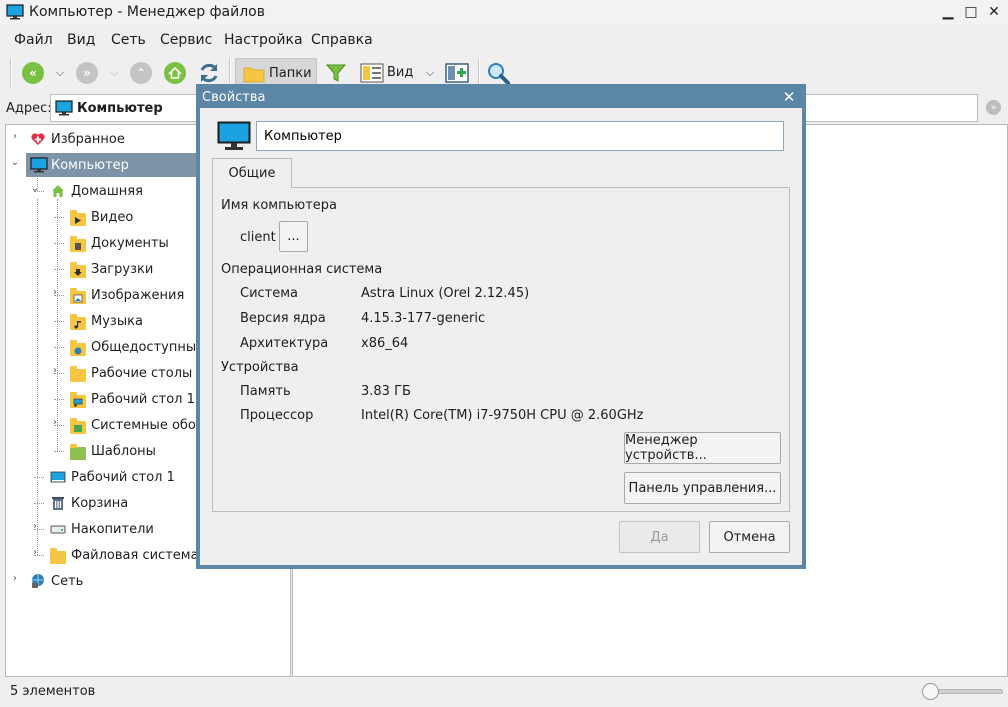 The image size is (1008, 707). Describe the element at coordinates (279, 205) in the screenshot. I see `computer-name-label: Имя компьютера` at that location.